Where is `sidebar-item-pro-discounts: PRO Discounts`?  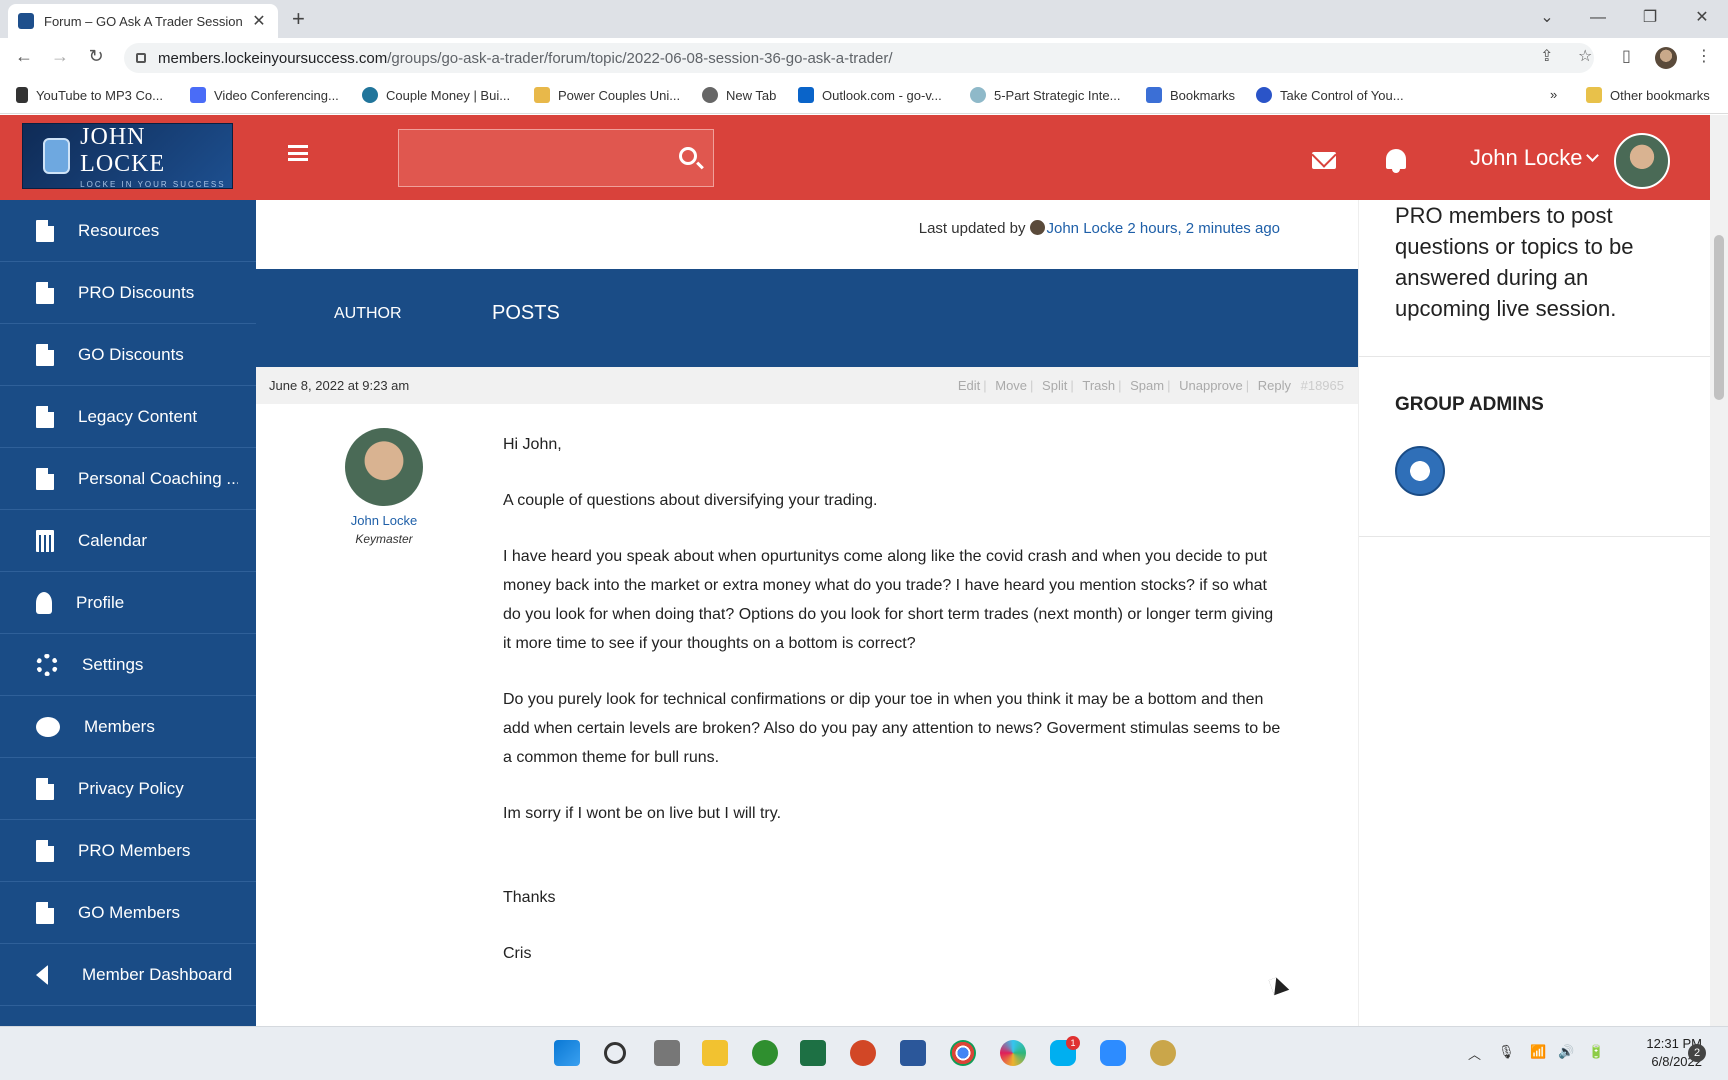
sidebar-item-pro-discounts: PRO Discounts is located at coordinates (128, 293).